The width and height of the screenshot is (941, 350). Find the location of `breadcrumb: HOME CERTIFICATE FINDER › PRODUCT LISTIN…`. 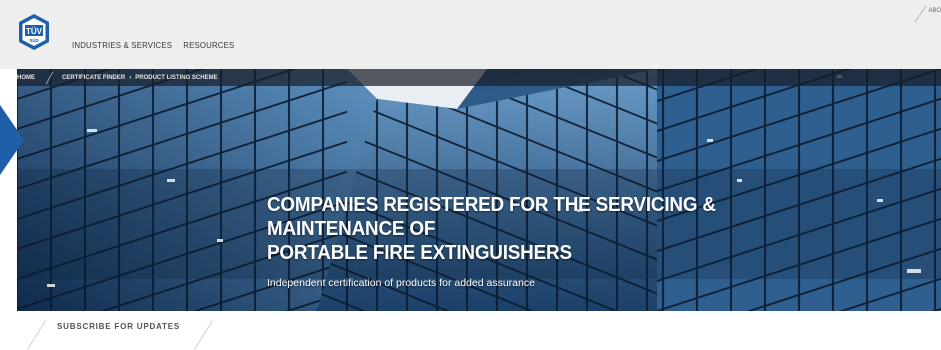

breadcrumb: HOME CERTIFICATE FINDER › PRODUCT LISTIN… is located at coordinates (479, 77).